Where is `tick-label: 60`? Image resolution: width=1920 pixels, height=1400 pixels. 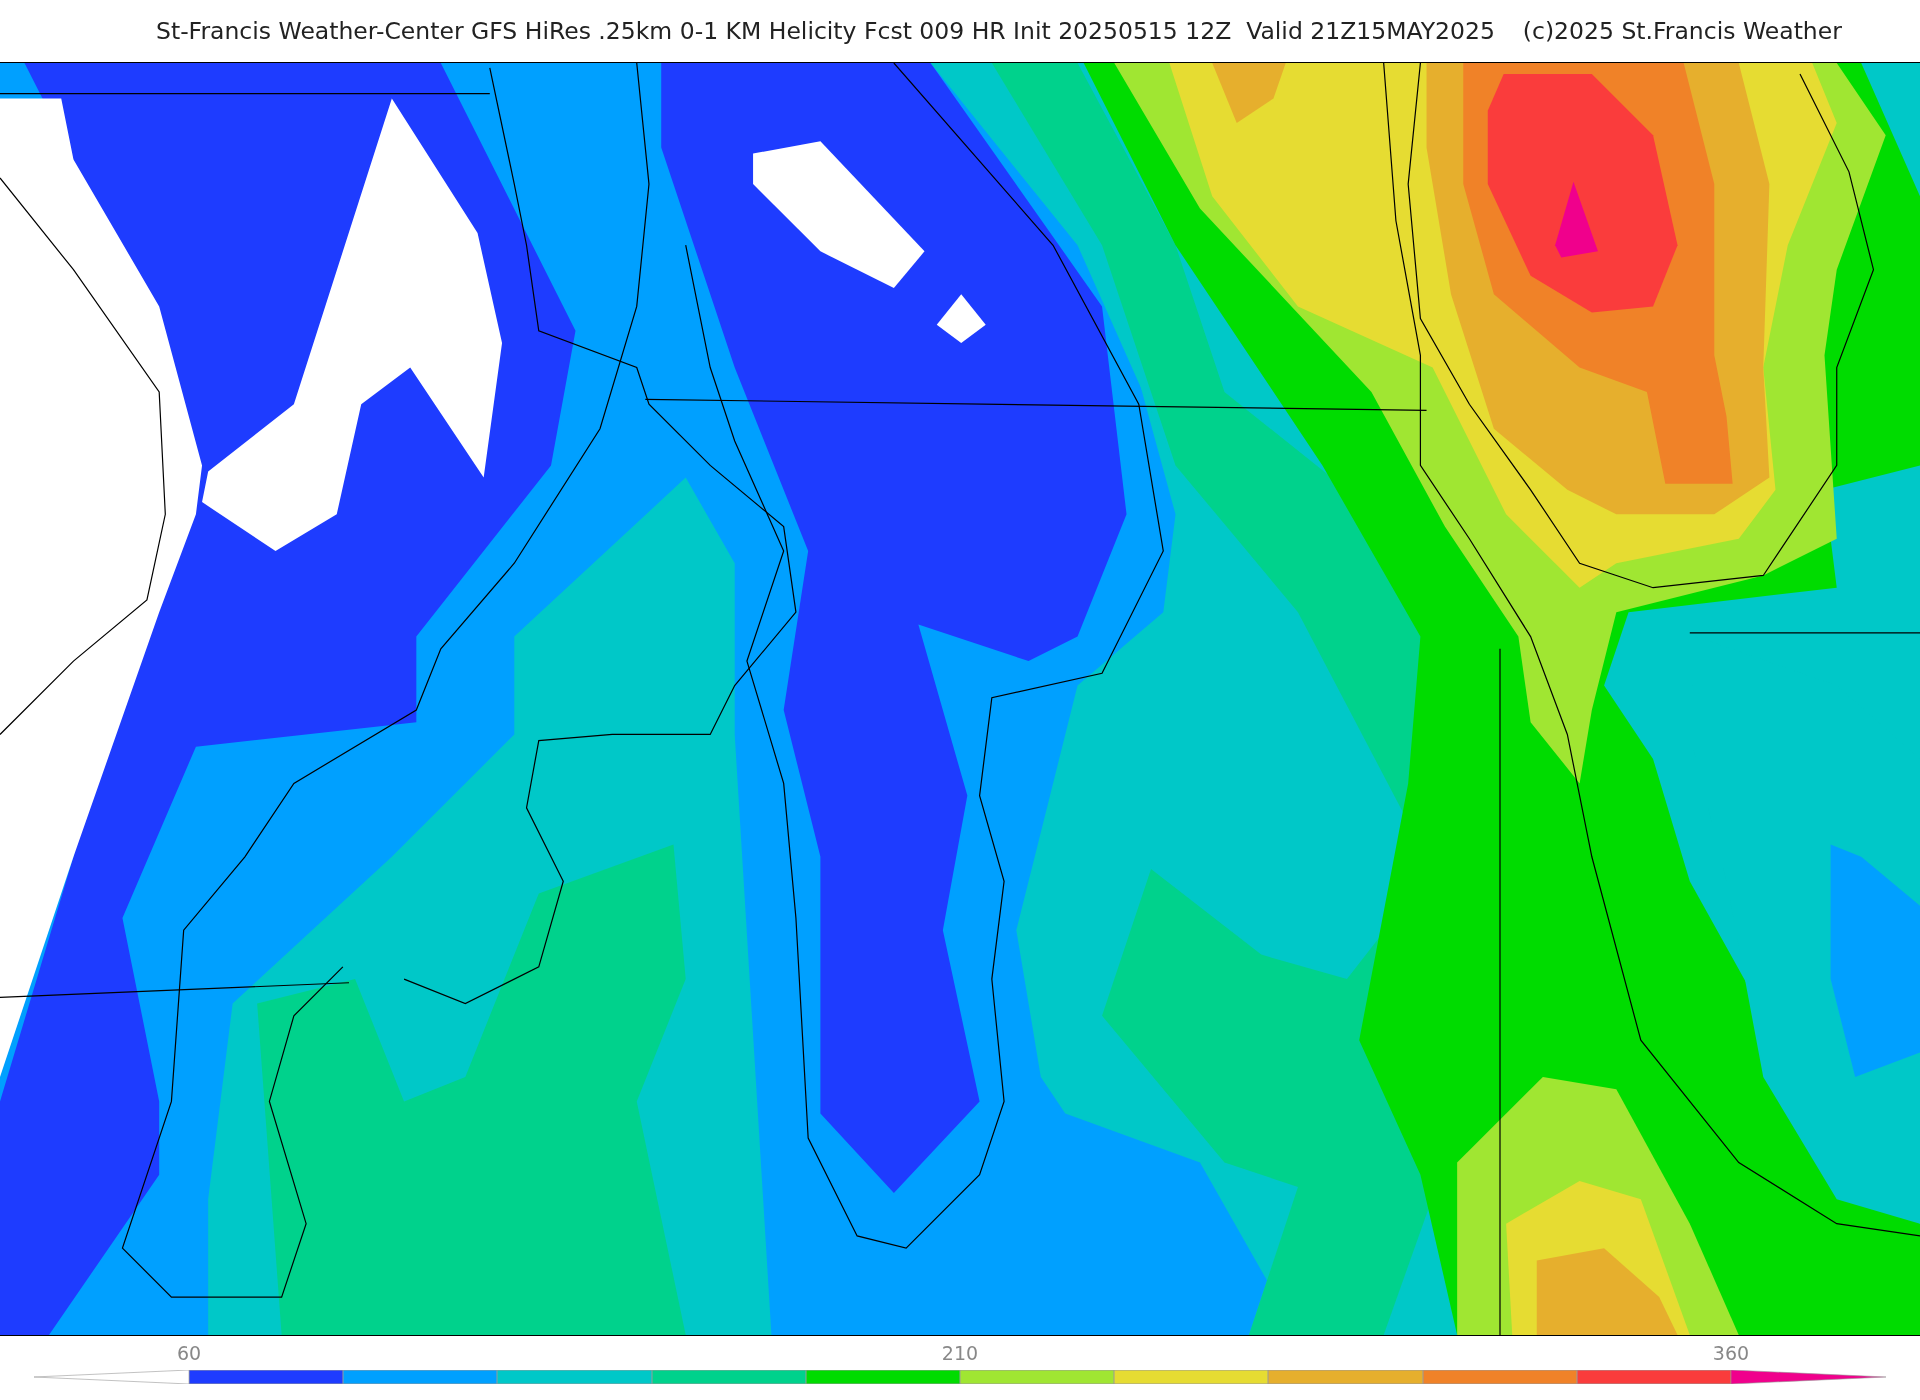 tick-label: 60 is located at coordinates (189, 1353).